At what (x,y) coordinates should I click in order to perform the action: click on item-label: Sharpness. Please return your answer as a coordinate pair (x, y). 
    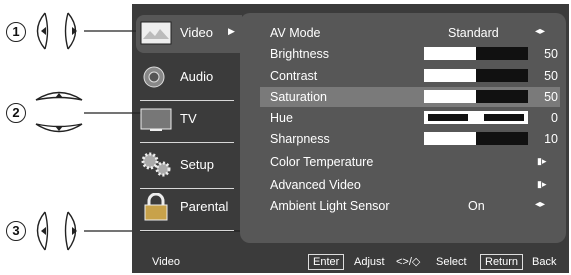
    Looking at the image, I should click on (300, 139).